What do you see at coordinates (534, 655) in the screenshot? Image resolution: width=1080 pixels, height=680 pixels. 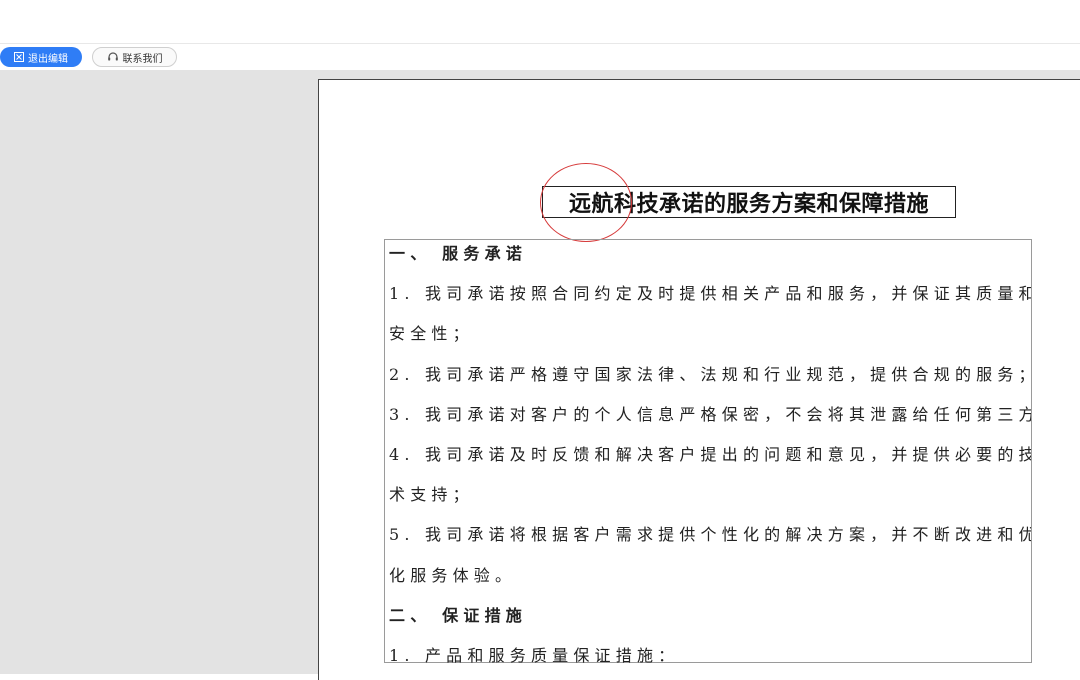 I see `paragraph-line: 1. 产品和服务质量保证措施：` at bounding box center [534, 655].